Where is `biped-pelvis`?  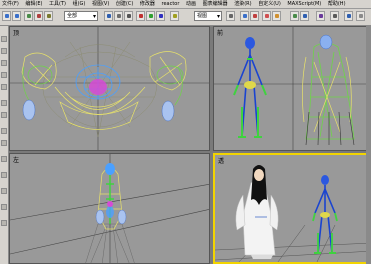
biped-pelvis is located at coordinates (250, 85).